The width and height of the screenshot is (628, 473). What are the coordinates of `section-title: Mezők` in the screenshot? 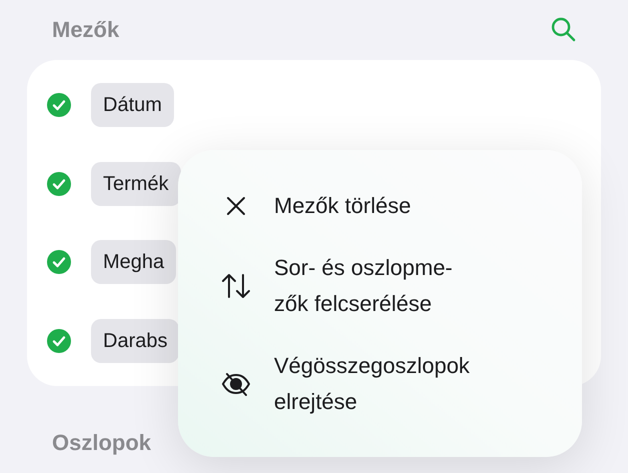 It's located at (86, 30).